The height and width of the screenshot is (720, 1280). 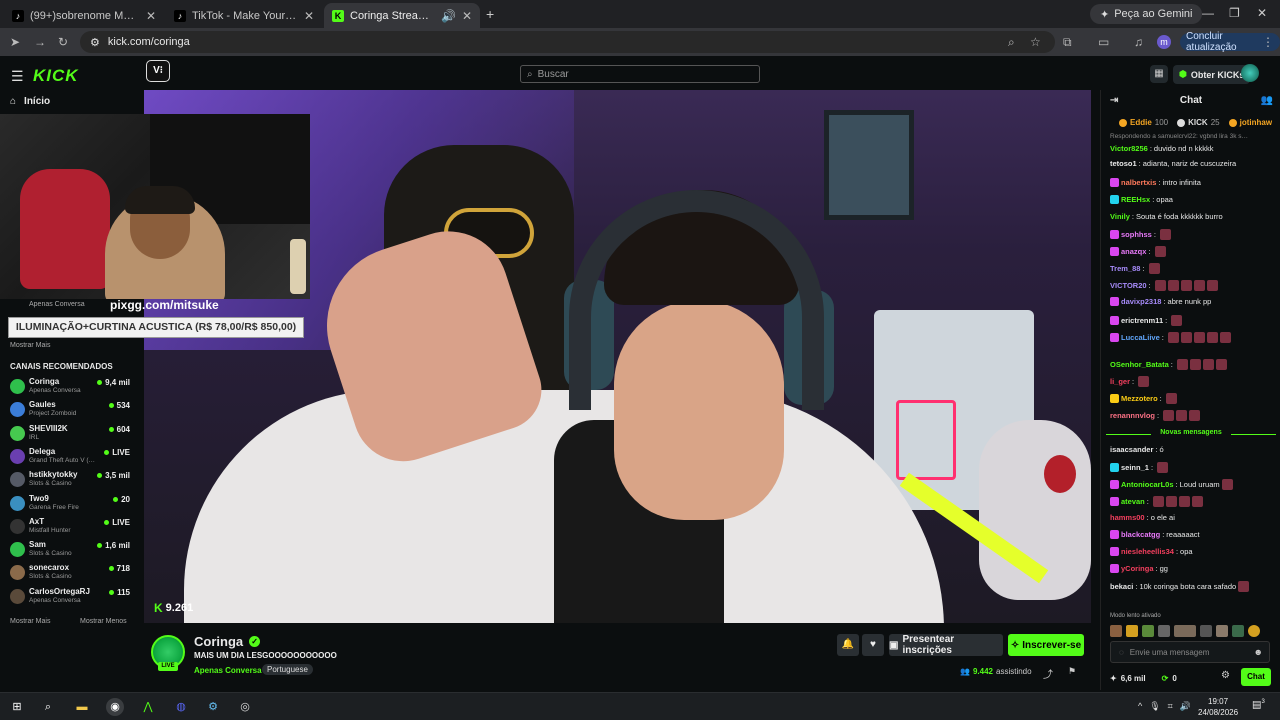 What do you see at coordinates (1192, 216) in the screenshot?
I see `chat-message: Vinily: Souta é foda kkkkkk burro` at bounding box center [1192, 216].